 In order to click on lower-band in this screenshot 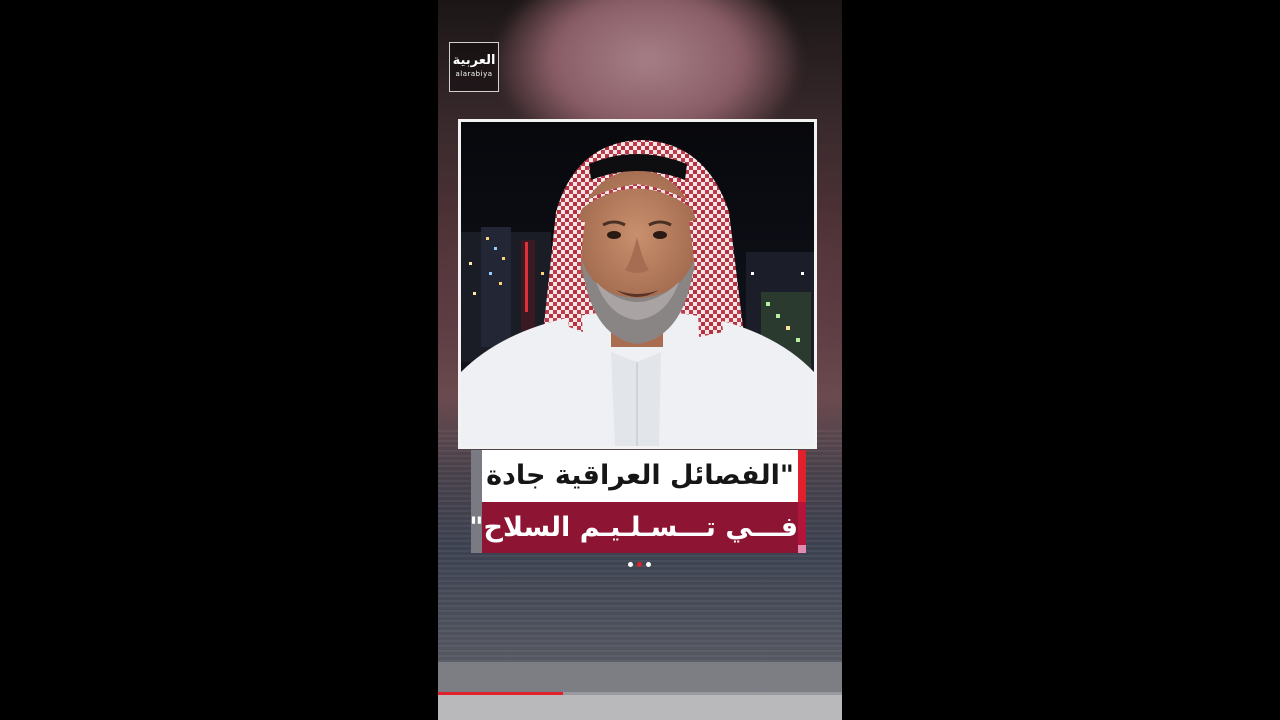, I will do `click(640, 677)`.